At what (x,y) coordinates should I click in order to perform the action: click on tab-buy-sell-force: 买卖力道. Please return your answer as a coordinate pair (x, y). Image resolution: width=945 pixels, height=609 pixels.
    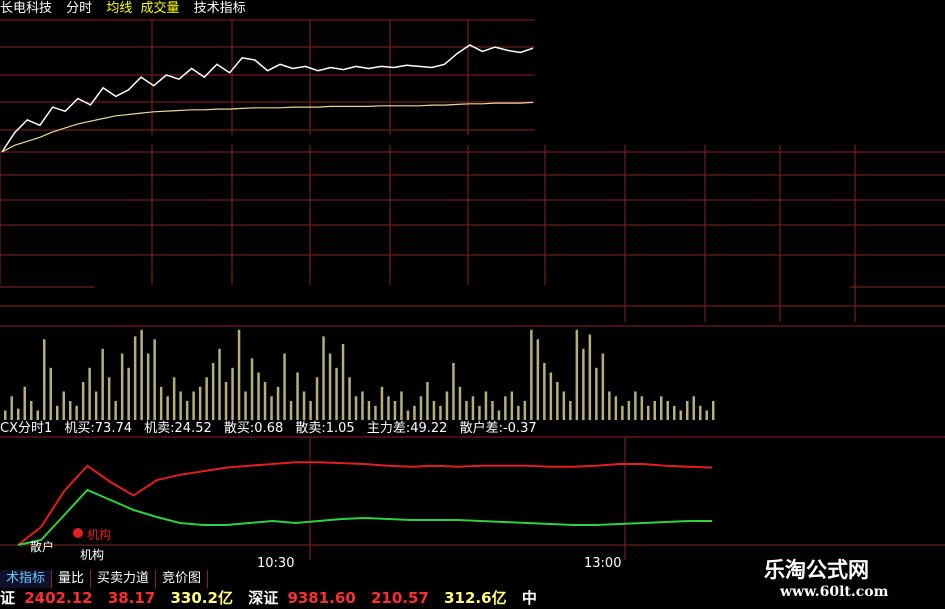
    Looking at the image, I should click on (124, 579).